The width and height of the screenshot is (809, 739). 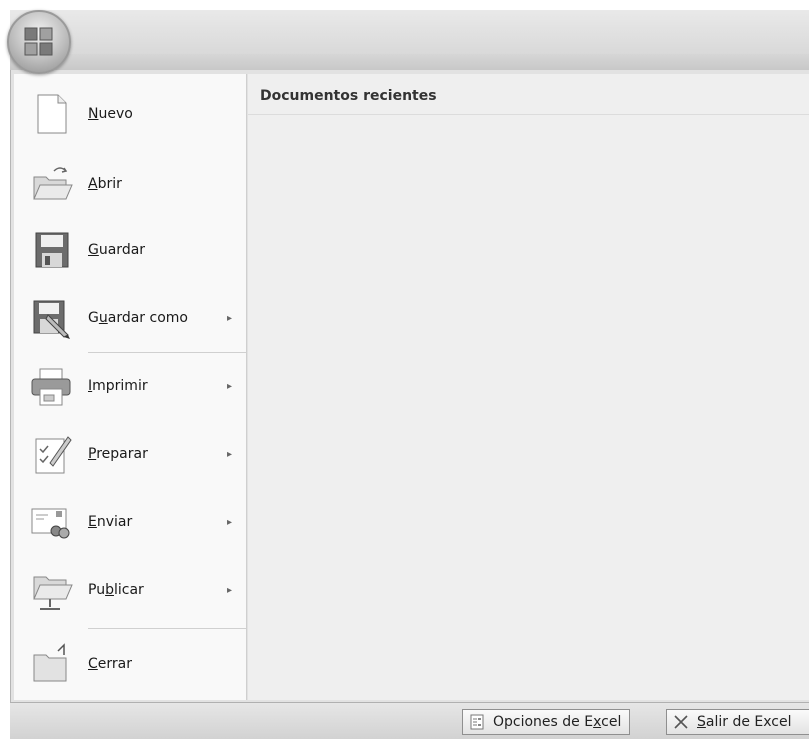 I want to click on printer-icon, so click(x=51, y=386).